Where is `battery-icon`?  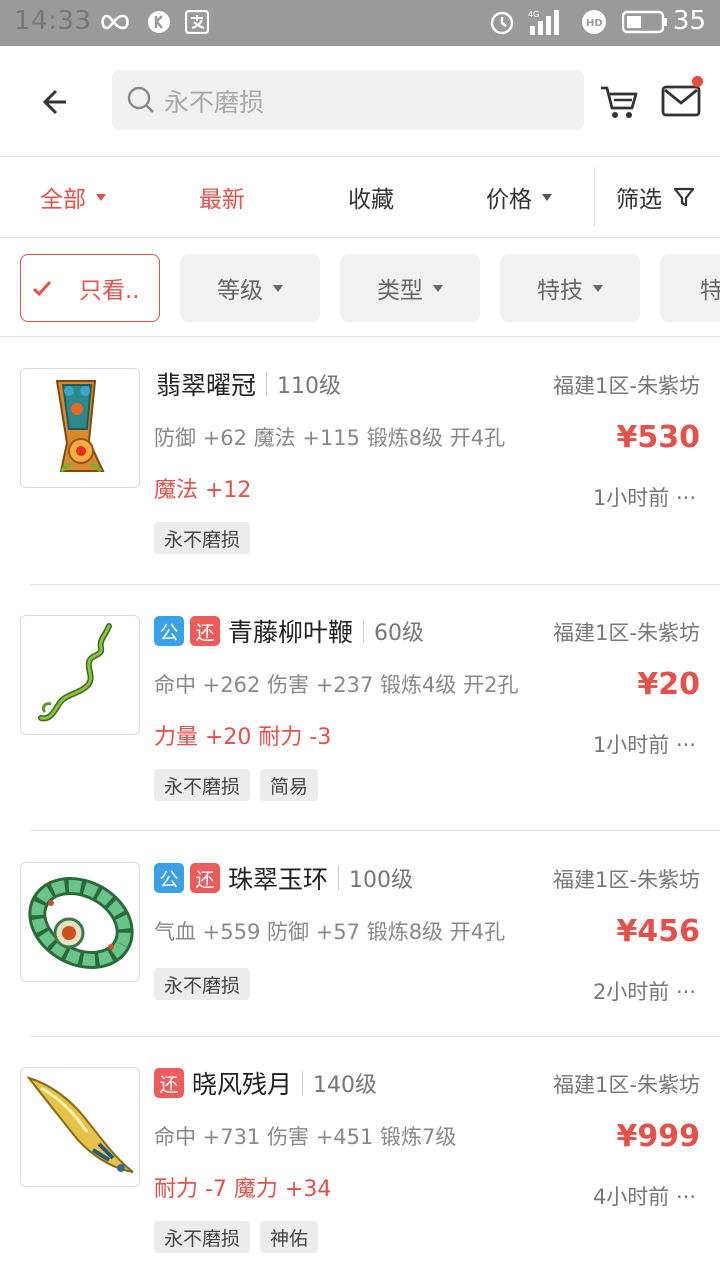
battery-icon is located at coordinates (645, 22).